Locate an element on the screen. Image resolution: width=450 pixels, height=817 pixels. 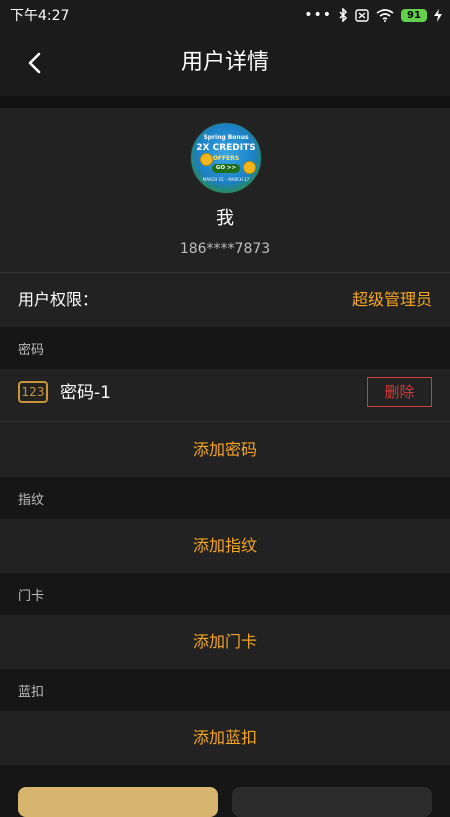
permission-label: 用户权限： is located at coordinates (58, 299).